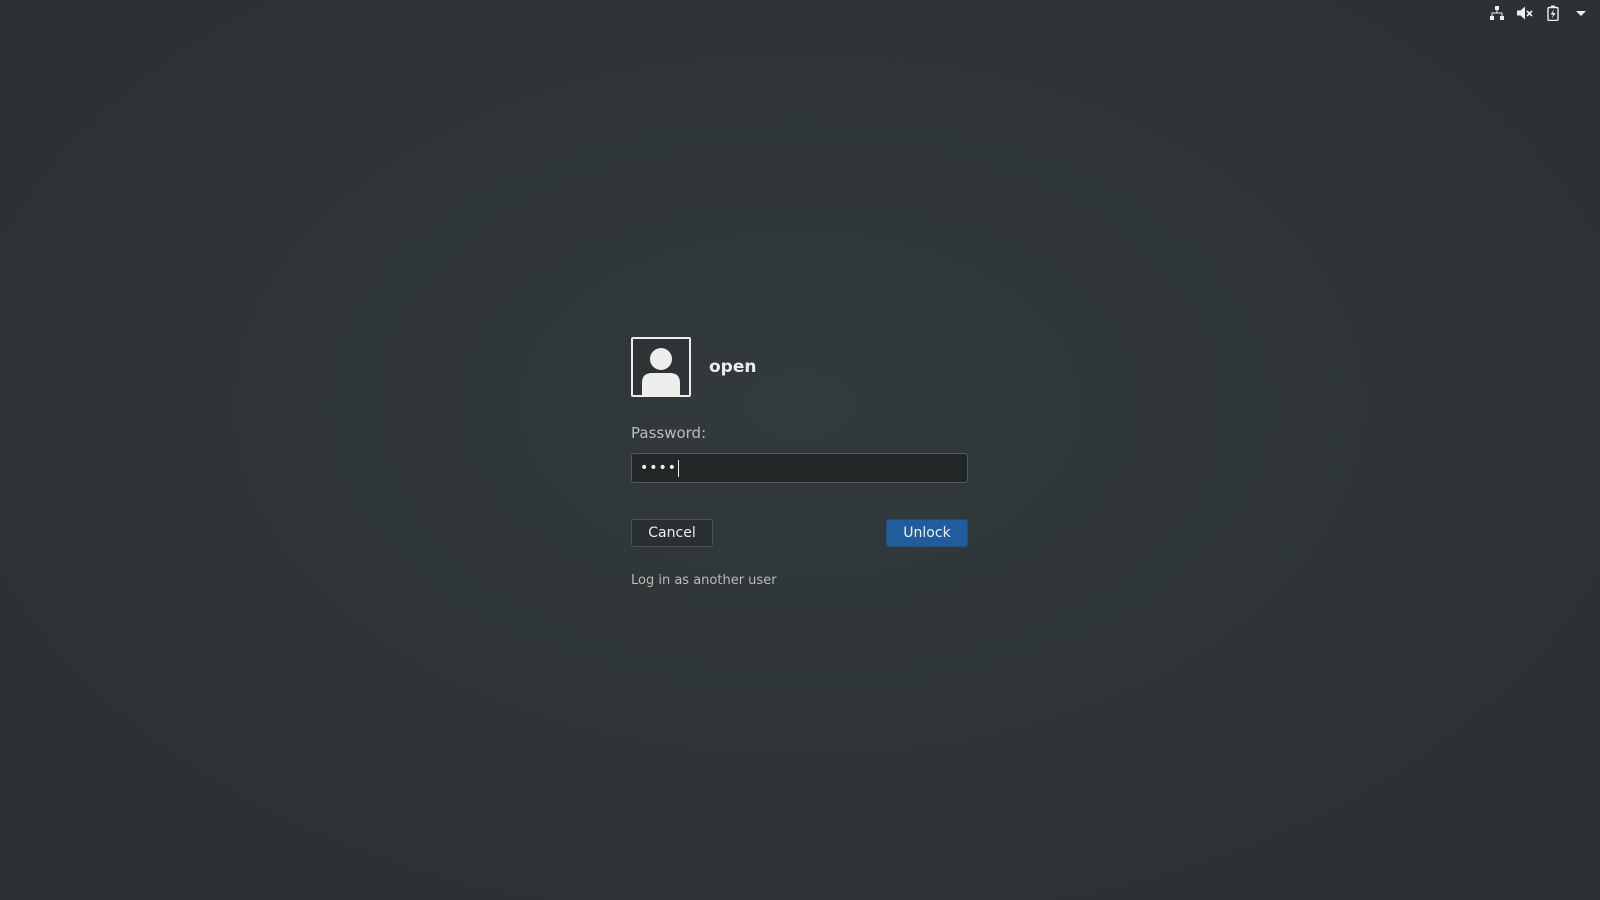  What do you see at coordinates (659, 468) in the screenshot?
I see `password-value: ••••` at bounding box center [659, 468].